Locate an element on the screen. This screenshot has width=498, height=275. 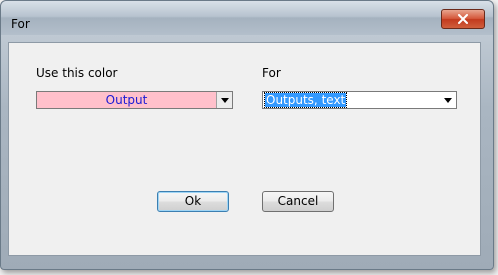
title-bar: For is located at coordinates (247, 18).